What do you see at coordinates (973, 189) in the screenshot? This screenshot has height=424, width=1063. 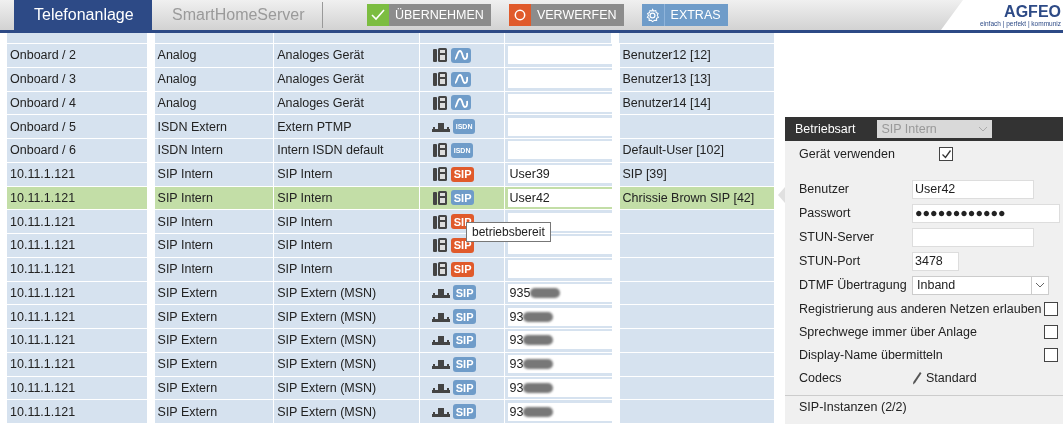 I see `input-field: User42` at bounding box center [973, 189].